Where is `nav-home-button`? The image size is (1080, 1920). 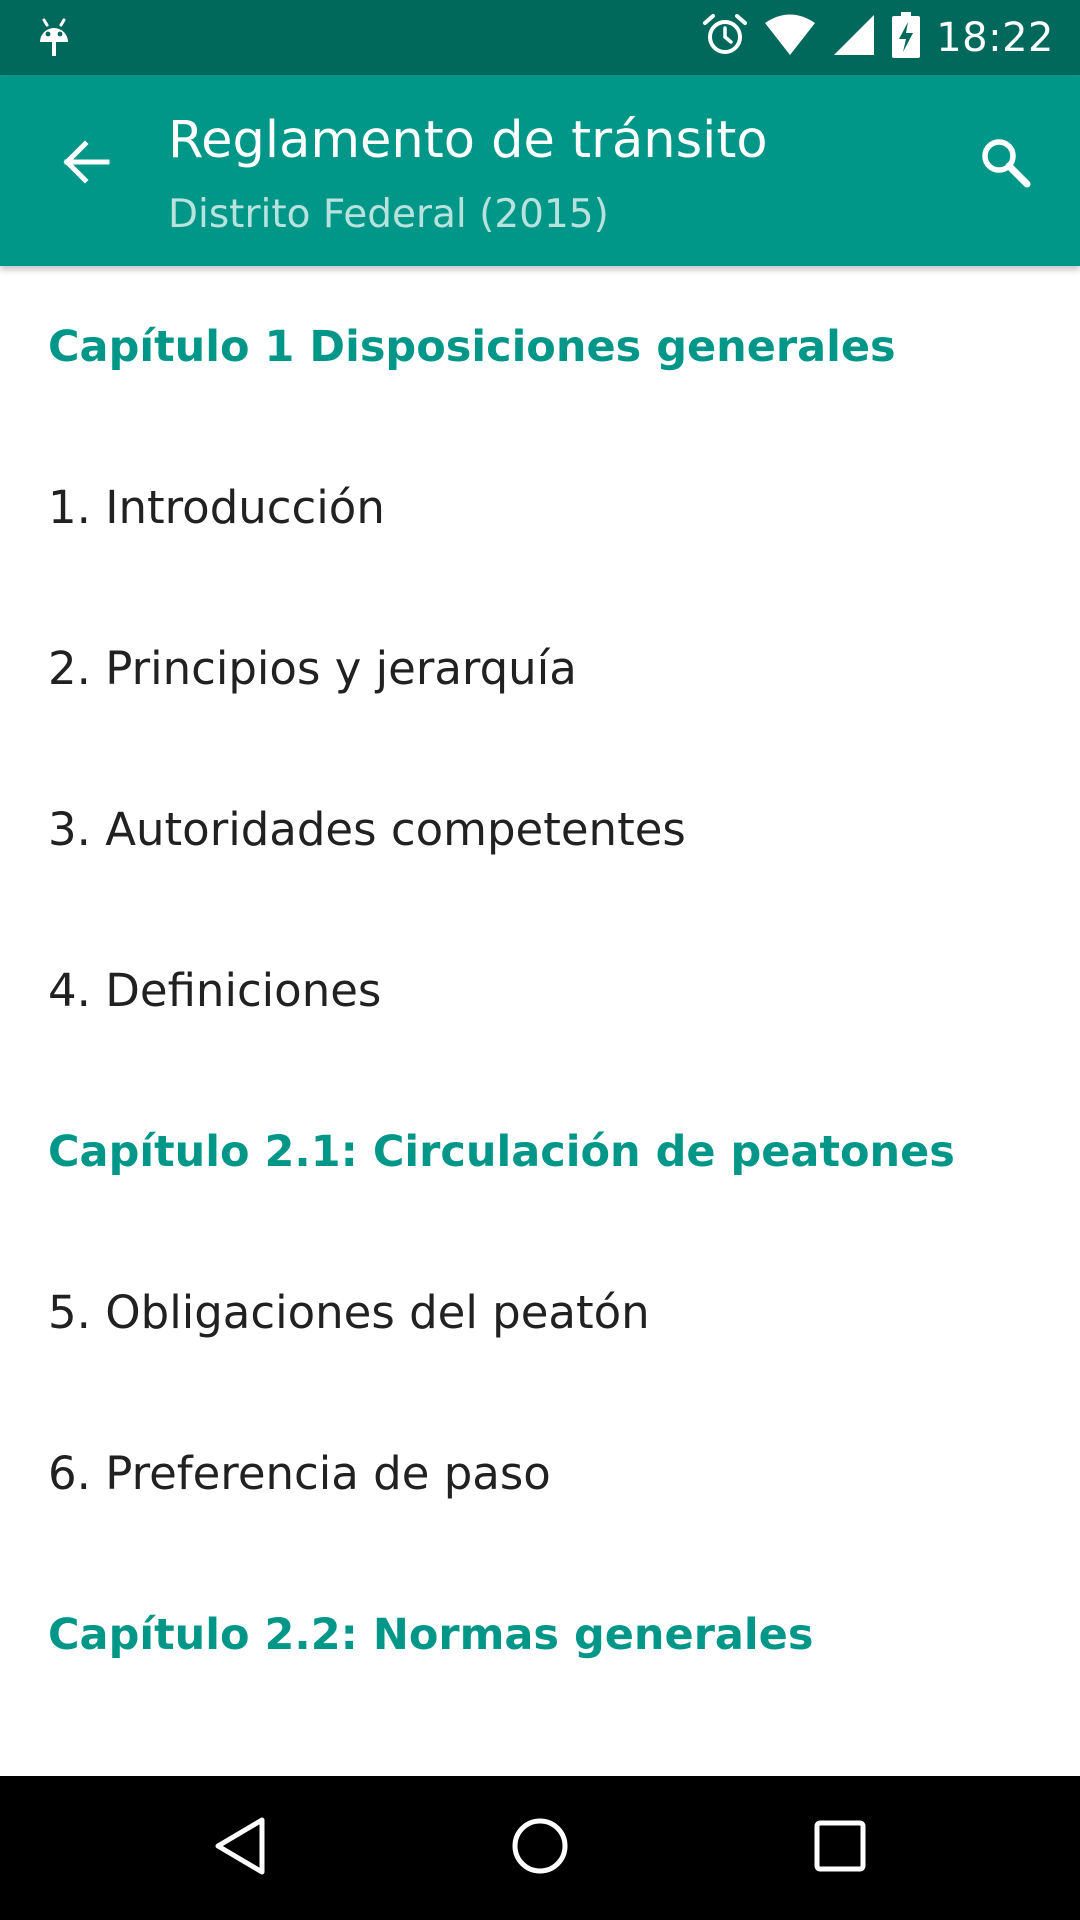
nav-home-button is located at coordinates (540, 1848).